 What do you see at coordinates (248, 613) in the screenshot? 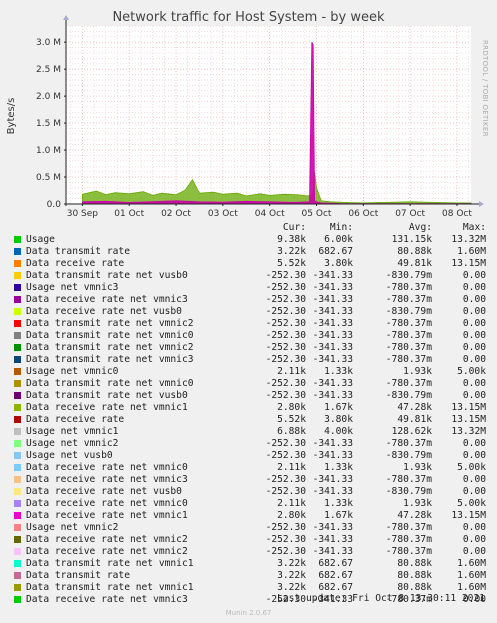
I see `munin-version: Munin 2.0.67` at bounding box center [248, 613].